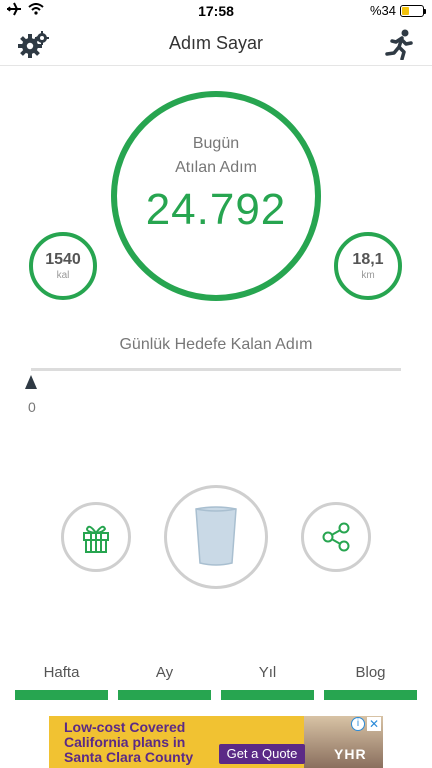  What do you see at coordinates (216, 167) in the screenshot?
I see `steps-taken-label: Atılan Adım` at bounding box center [216, 167].